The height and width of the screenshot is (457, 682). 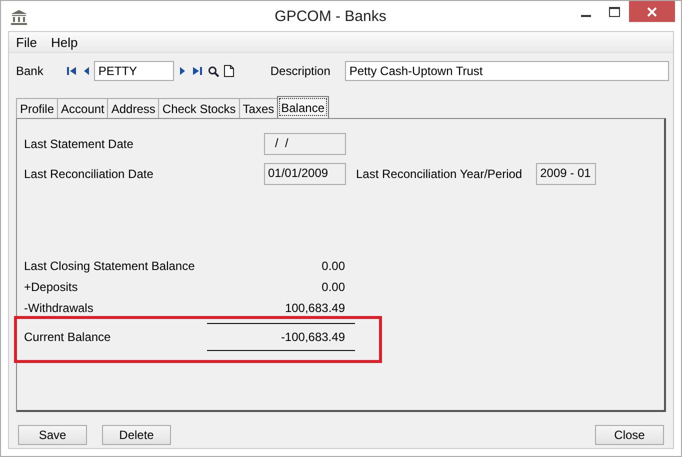 I want to click on close-icon, so click(x=652, y=11).